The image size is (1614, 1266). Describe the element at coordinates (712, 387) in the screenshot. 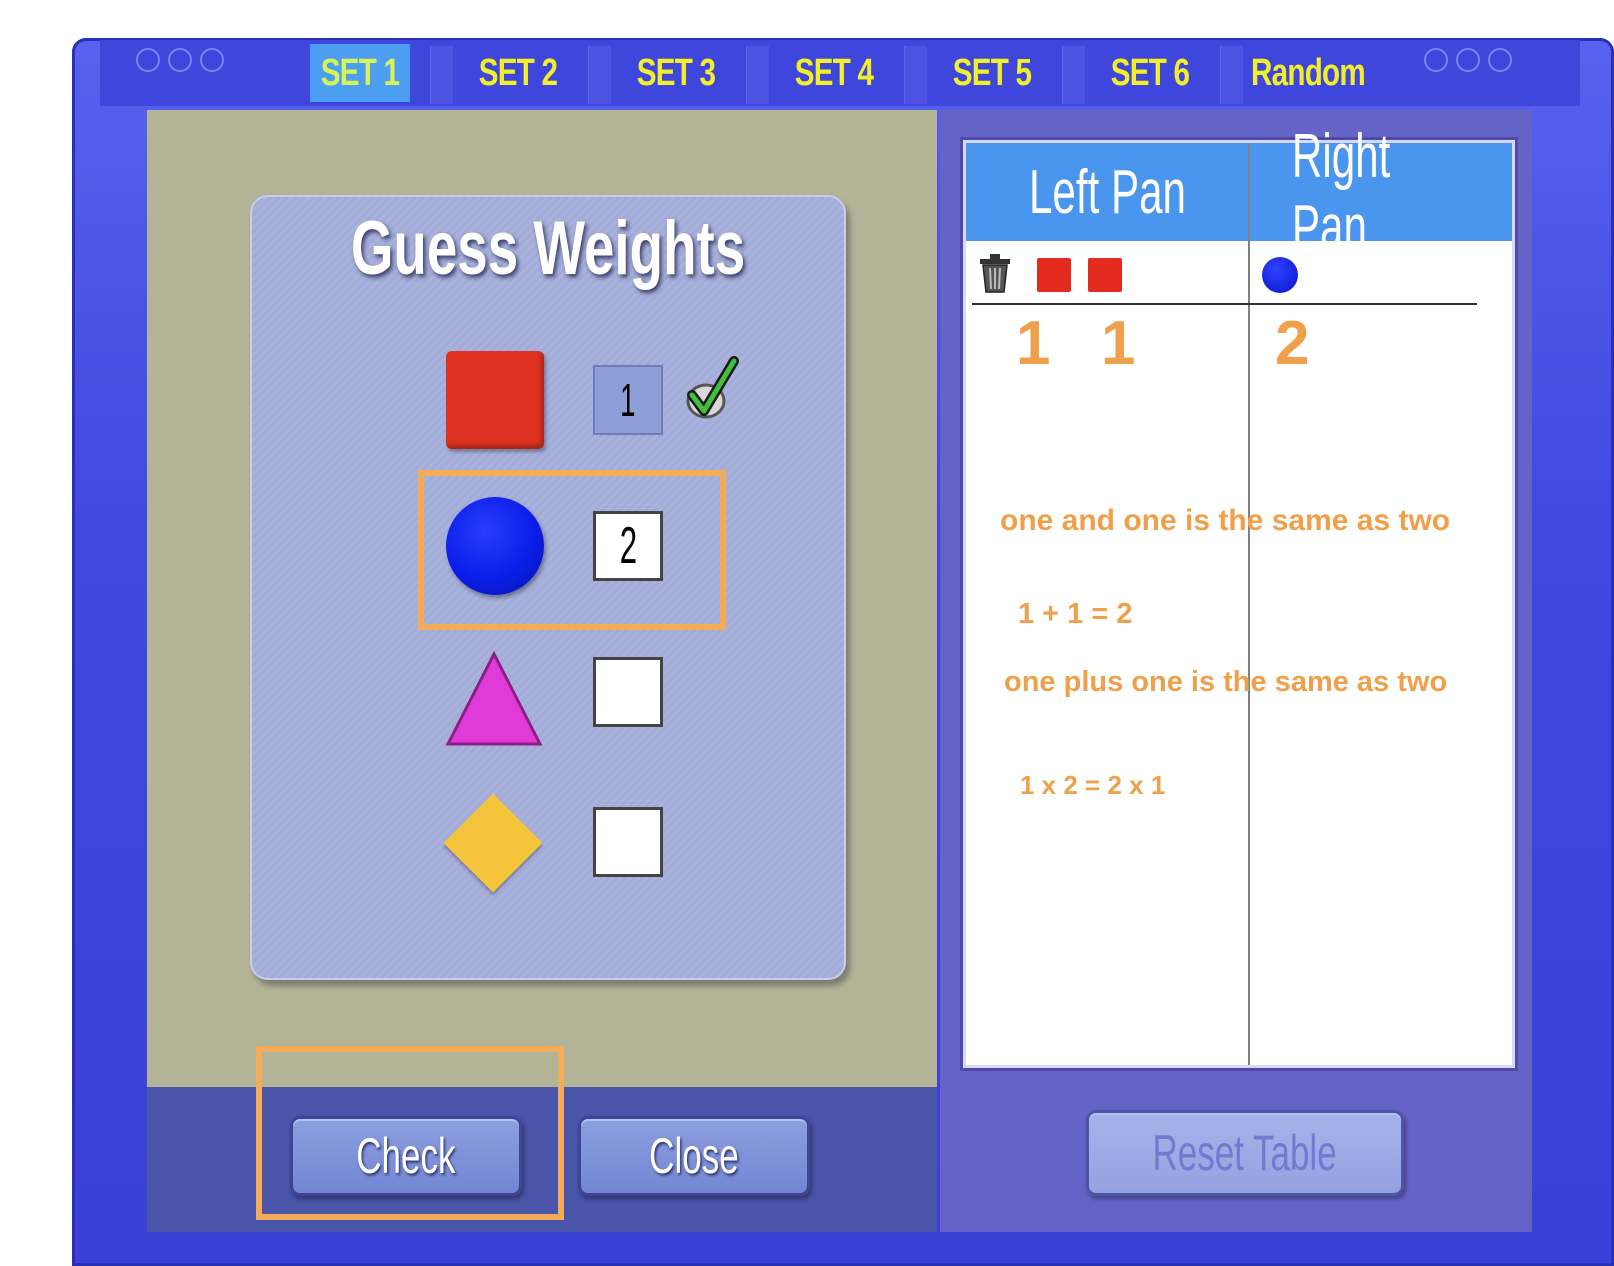

I see `checkmark-icon` at that location.